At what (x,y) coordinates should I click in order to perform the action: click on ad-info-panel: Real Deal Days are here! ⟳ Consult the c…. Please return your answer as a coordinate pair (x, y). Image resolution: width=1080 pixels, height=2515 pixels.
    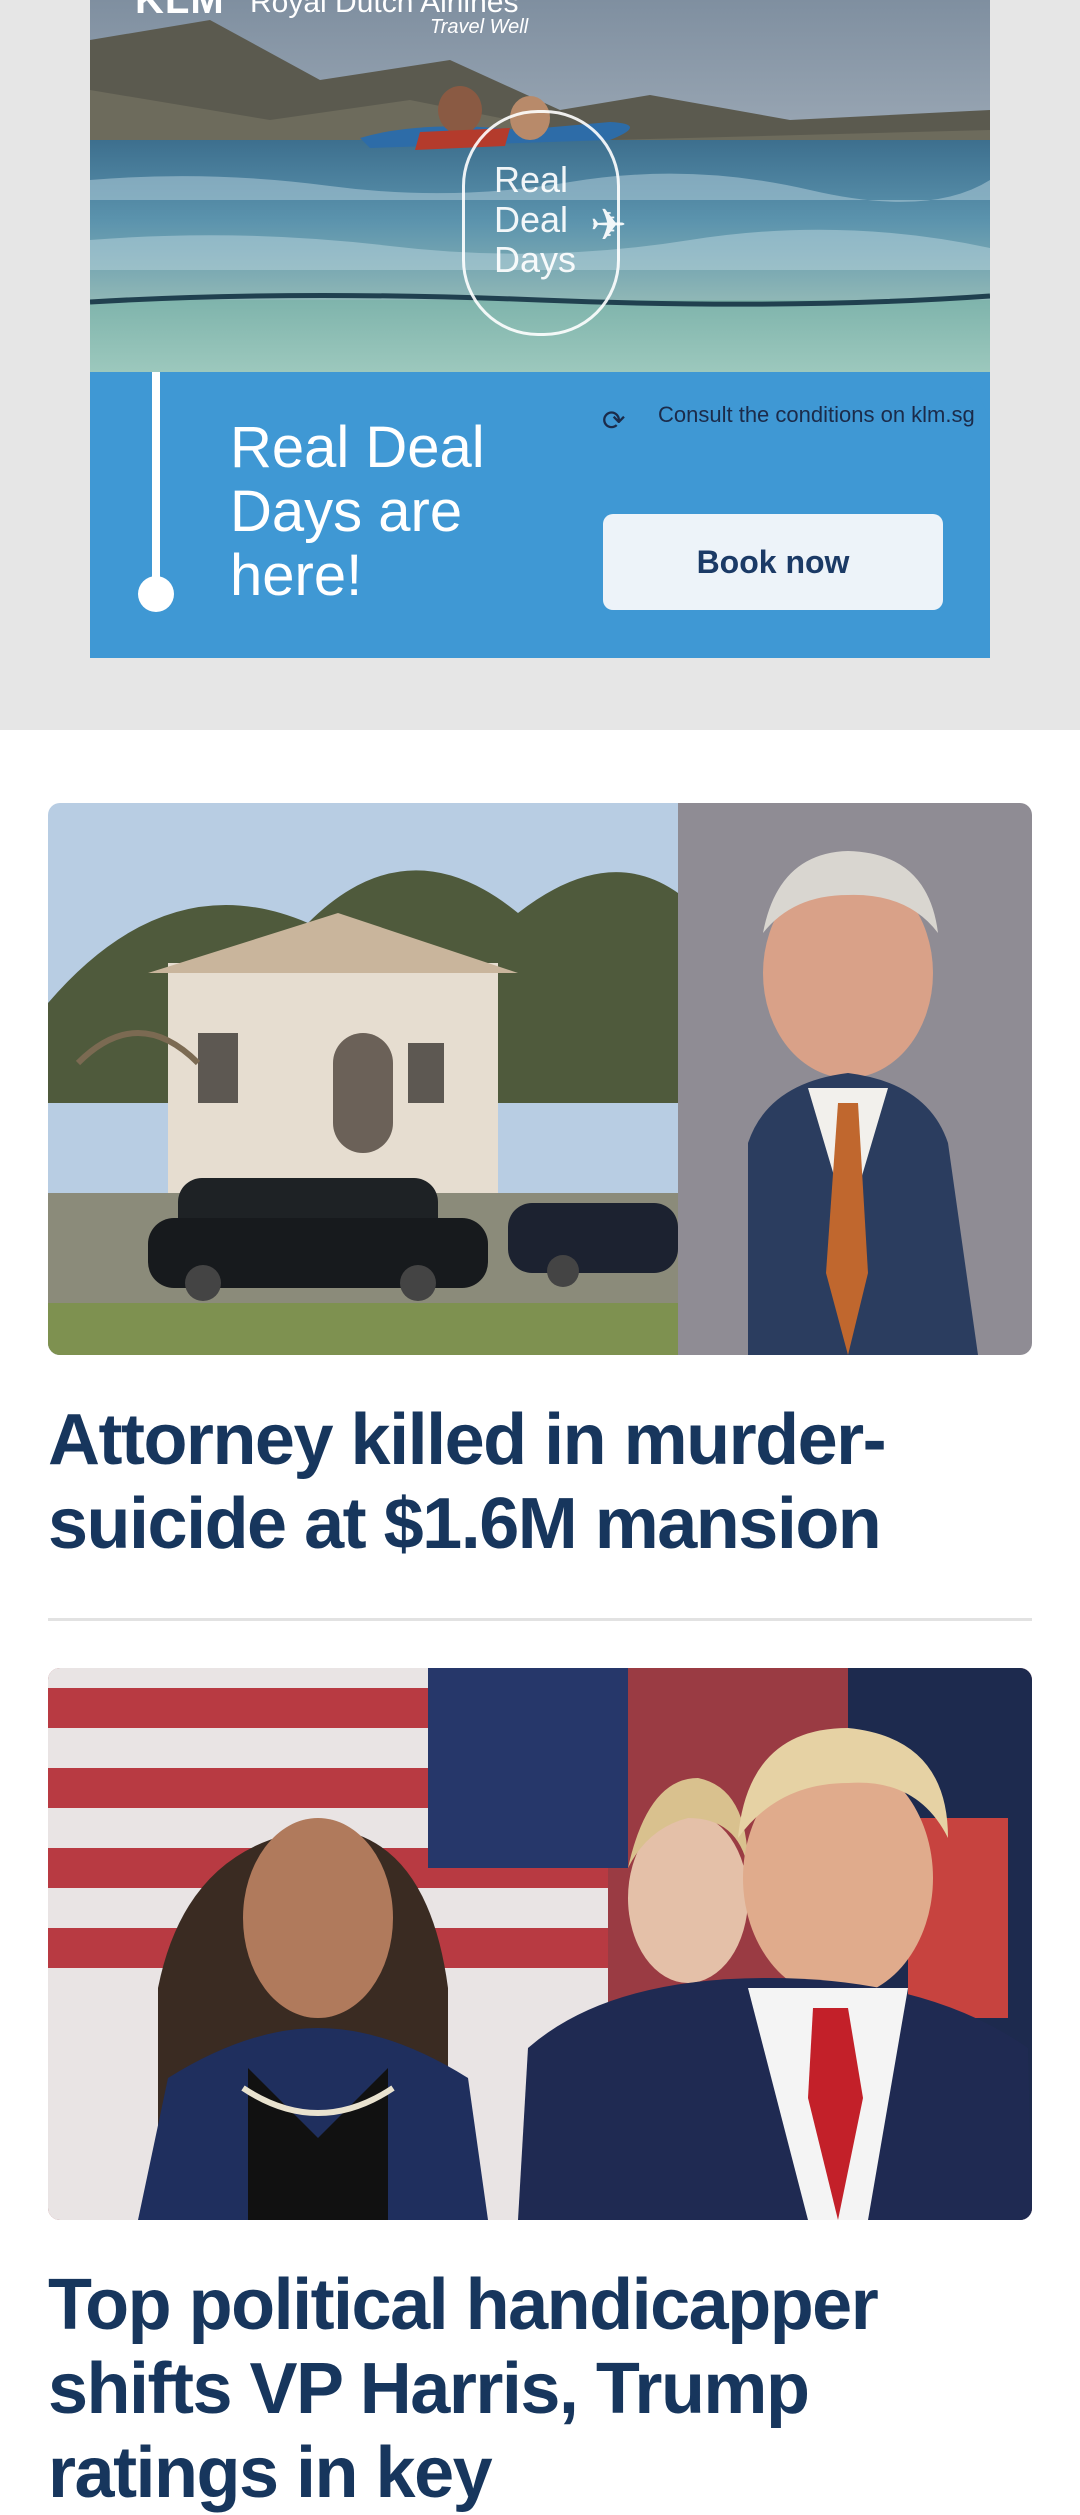
    Looking at the image, I should click on (540, 515).